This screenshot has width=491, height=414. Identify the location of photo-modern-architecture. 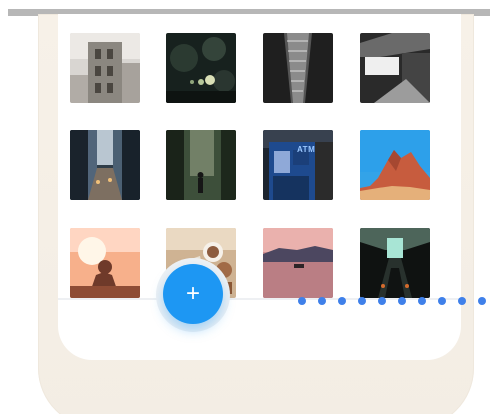
(395, 68).